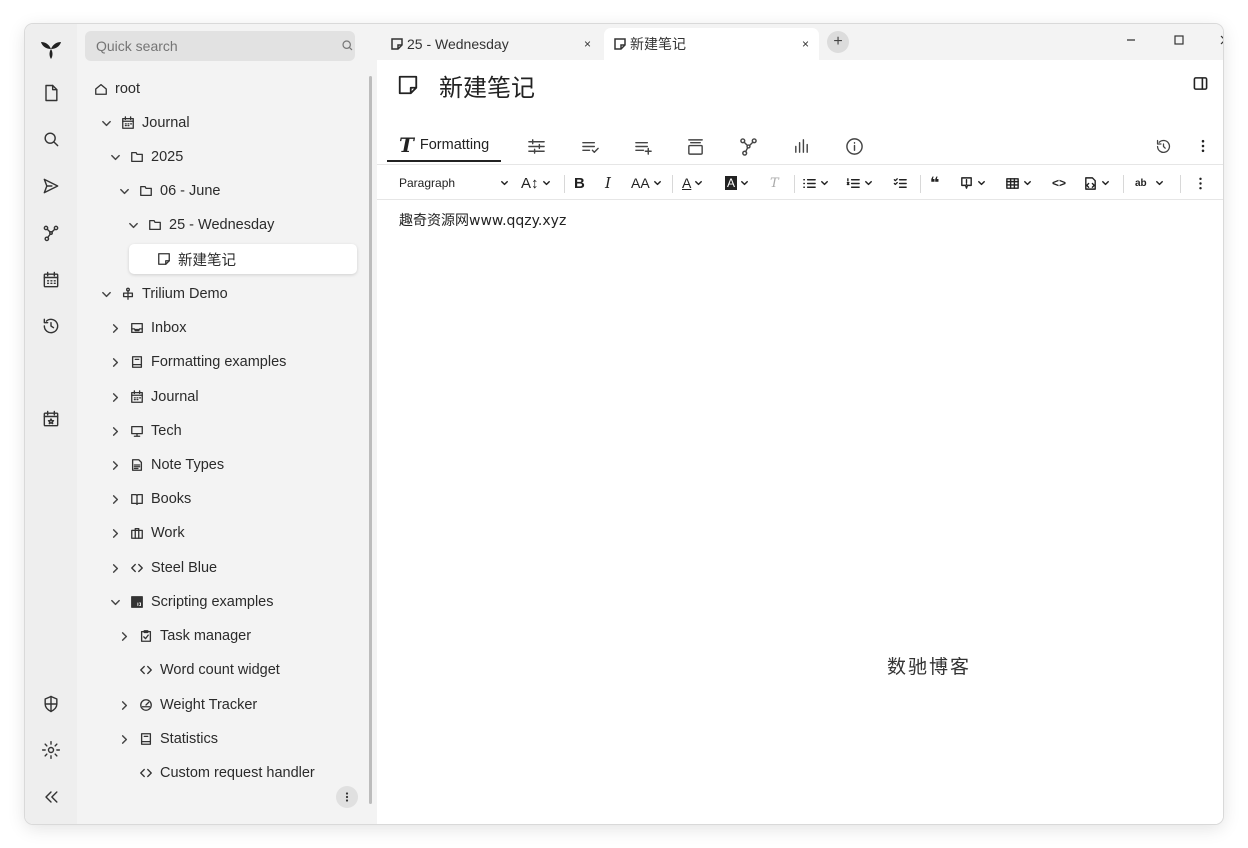  I want to click on new-tab-button: +, so click(838, 42).